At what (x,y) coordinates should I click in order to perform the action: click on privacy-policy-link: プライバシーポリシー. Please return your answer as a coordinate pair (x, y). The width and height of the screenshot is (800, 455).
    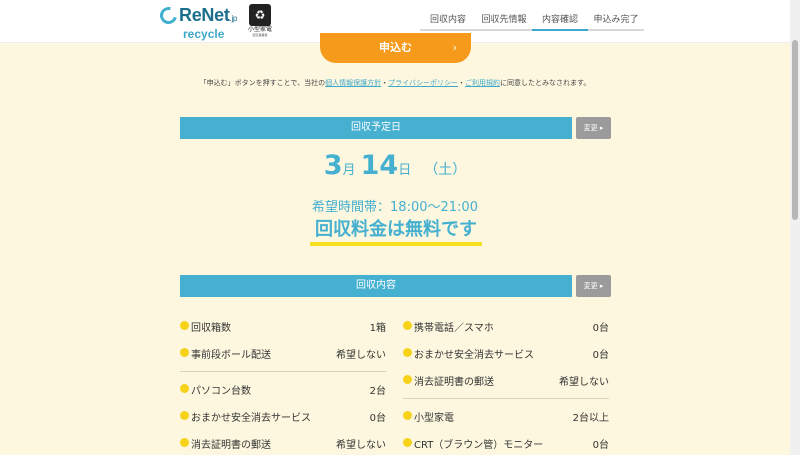
    Looking at the image, I should click on (423, 83).